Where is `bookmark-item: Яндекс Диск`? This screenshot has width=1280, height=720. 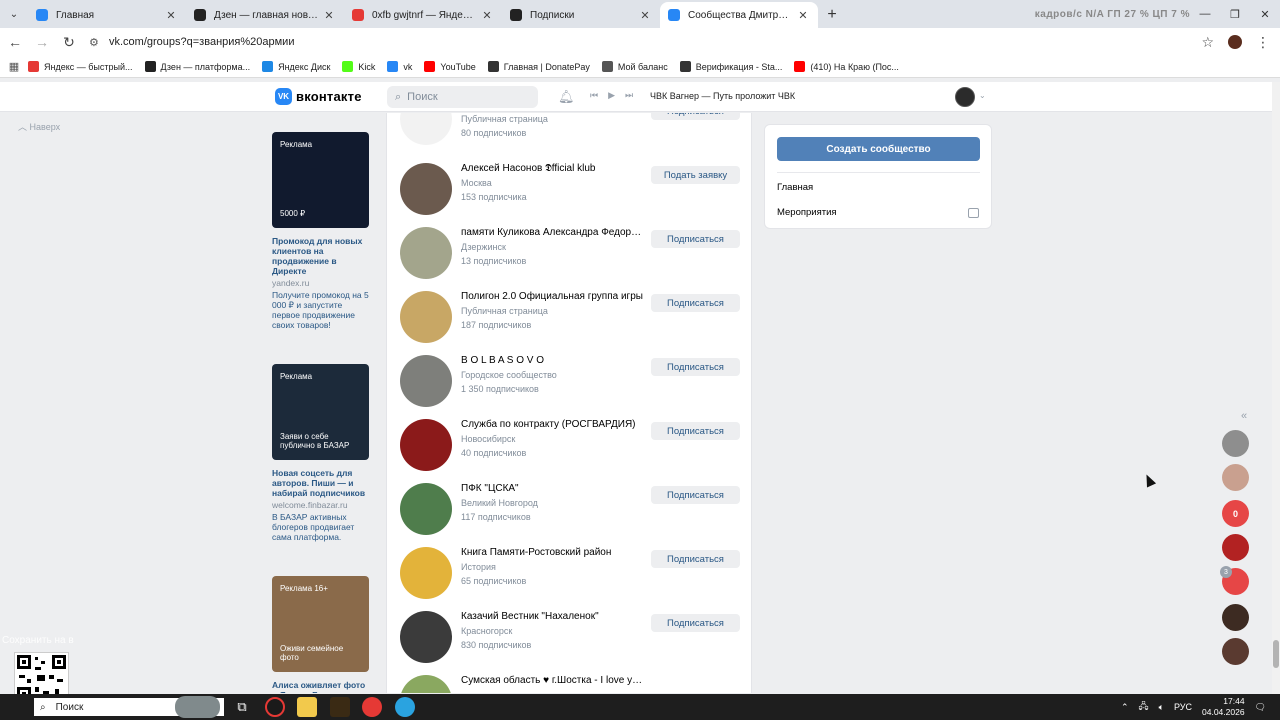
bookmark-item: Яндекс Диск is located at coordinates (296, 66).